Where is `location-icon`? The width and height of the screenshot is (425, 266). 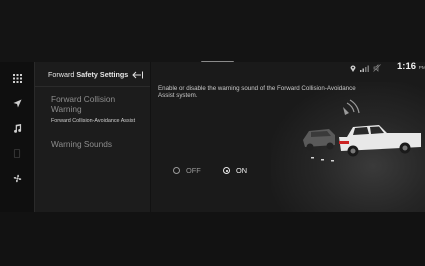
location-icon is located at coordinates (353, 68).